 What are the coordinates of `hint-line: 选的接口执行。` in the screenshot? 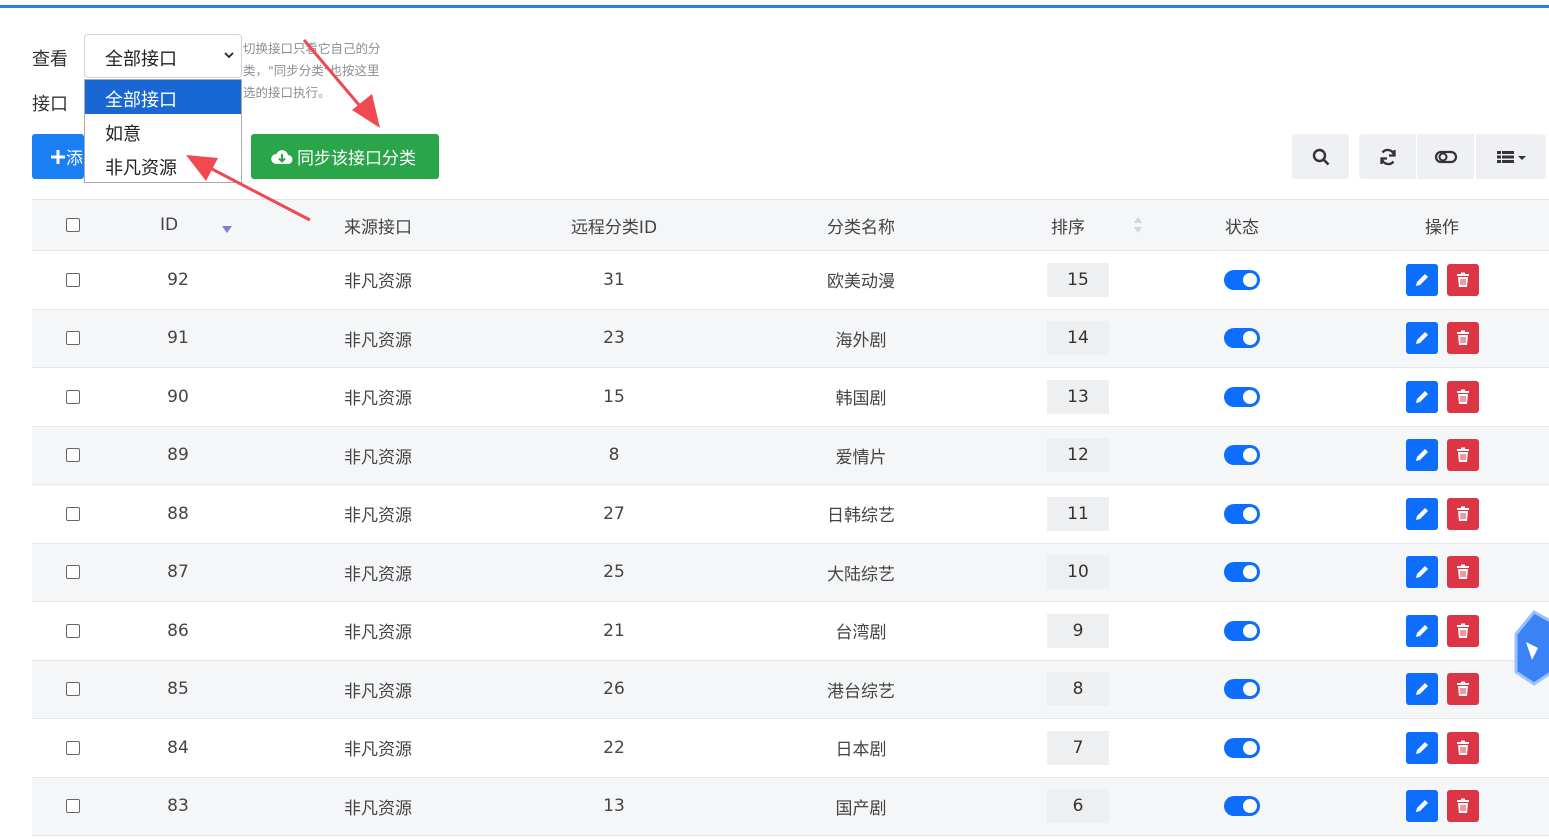 It's located at (287, 92).